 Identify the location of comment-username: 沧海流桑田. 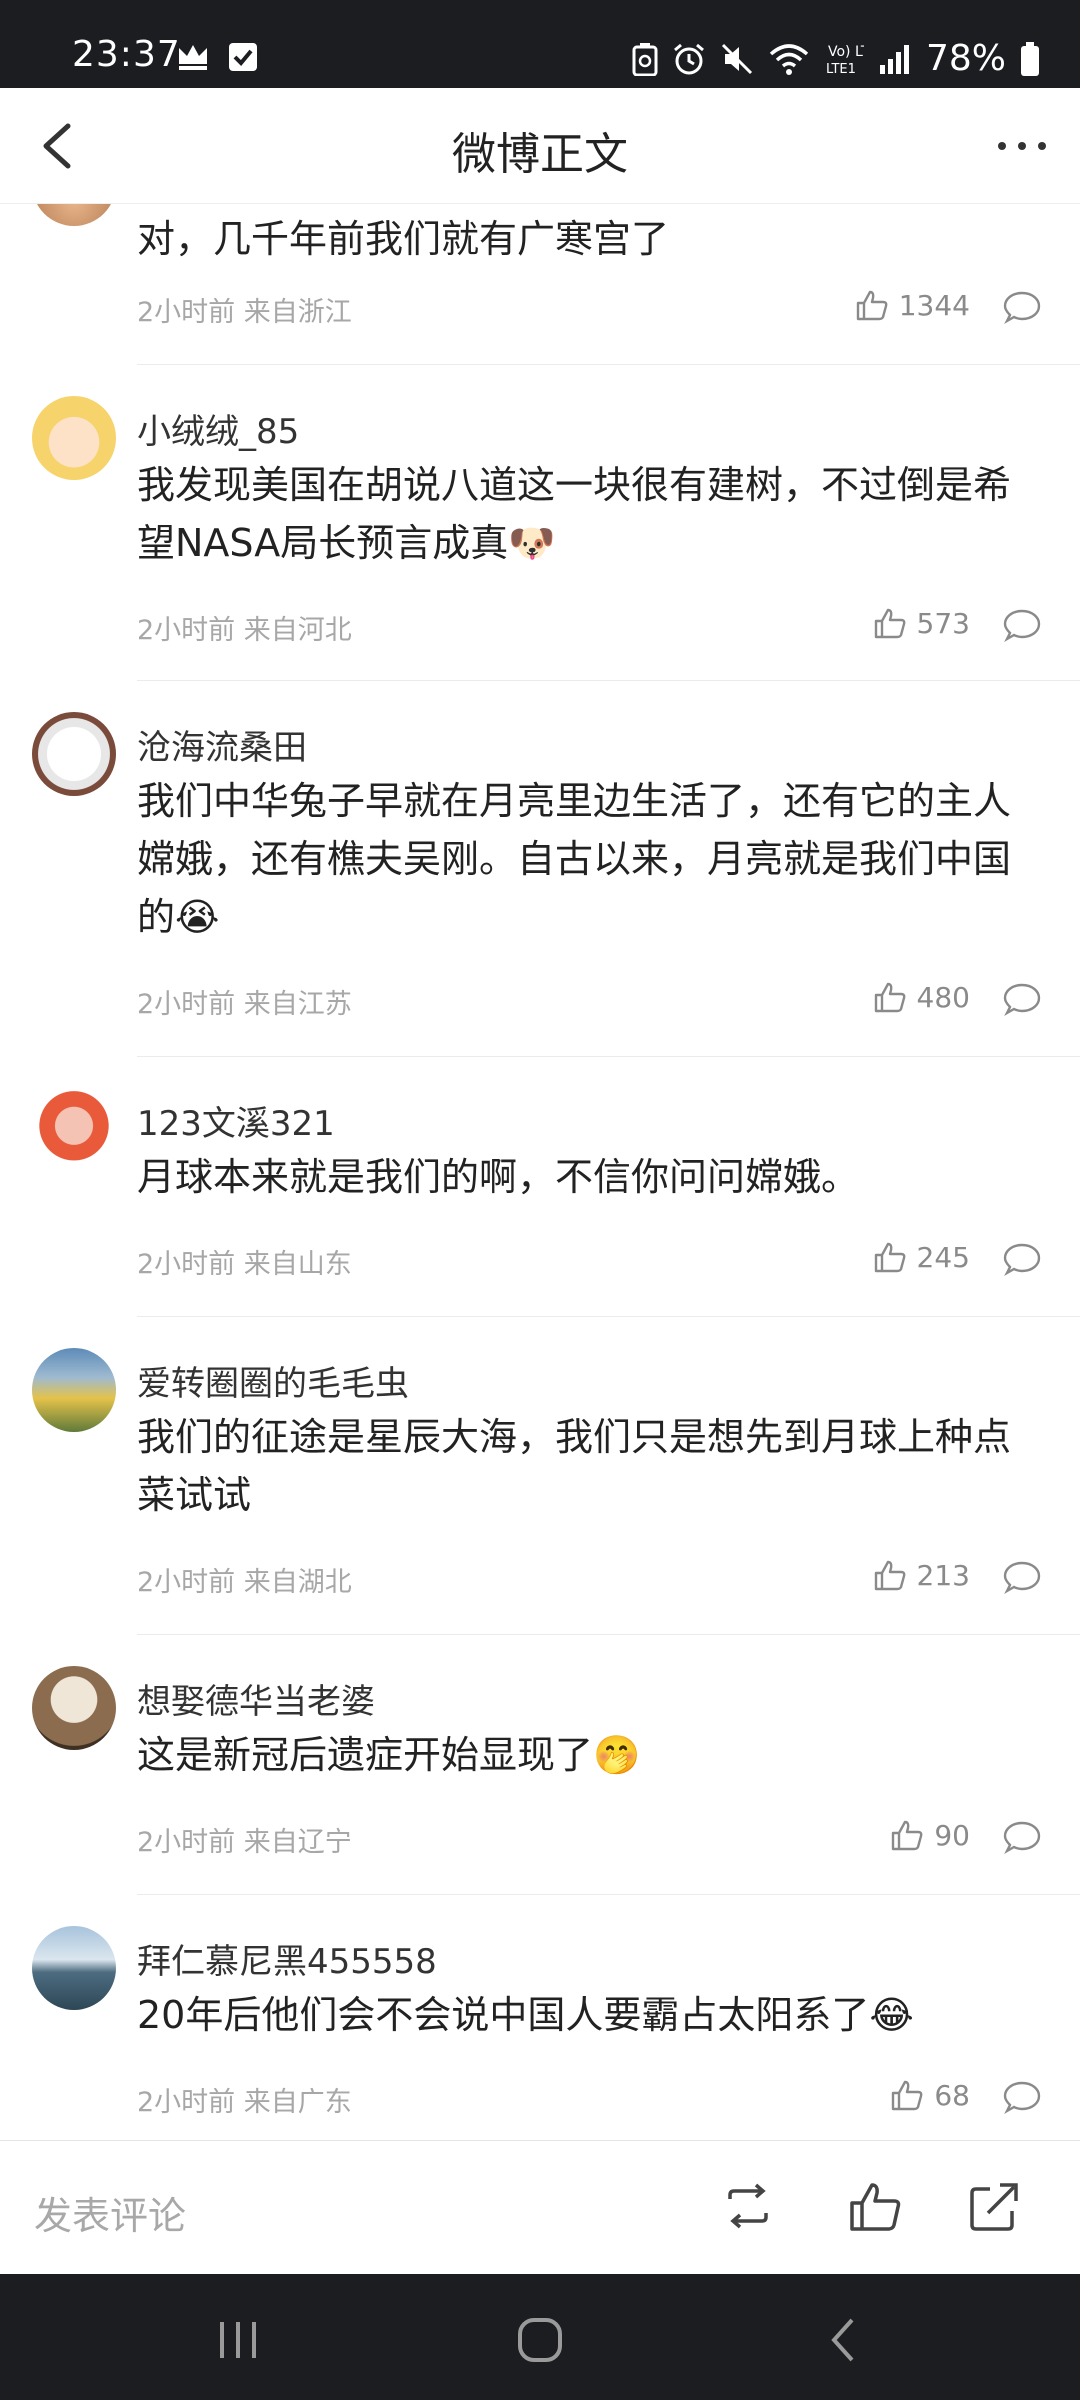
(222, 744).